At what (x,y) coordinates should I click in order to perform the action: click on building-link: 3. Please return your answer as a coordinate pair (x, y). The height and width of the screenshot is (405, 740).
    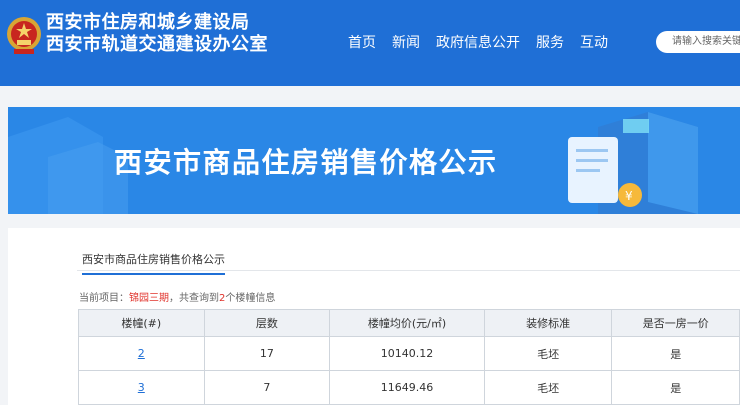
    Looking at the image, I should click on (141, 387).